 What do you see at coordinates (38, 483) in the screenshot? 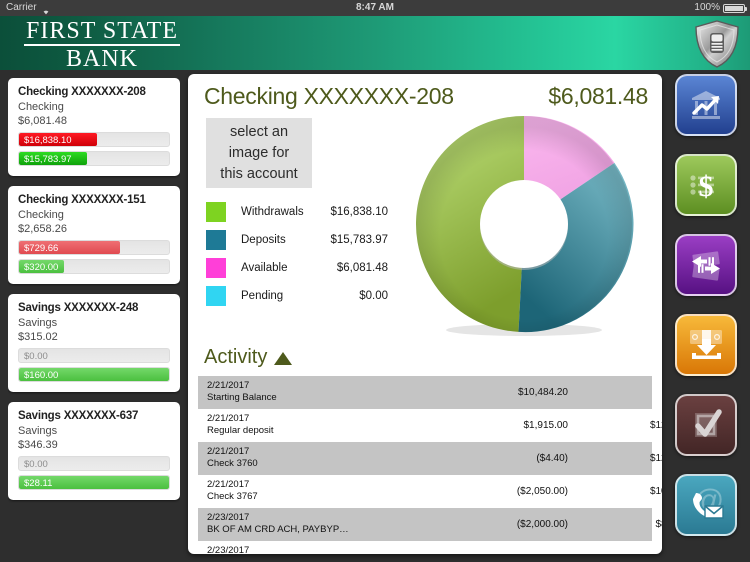
I see `deposits-bar-label: $28.11` at bounding box center [38, 483].